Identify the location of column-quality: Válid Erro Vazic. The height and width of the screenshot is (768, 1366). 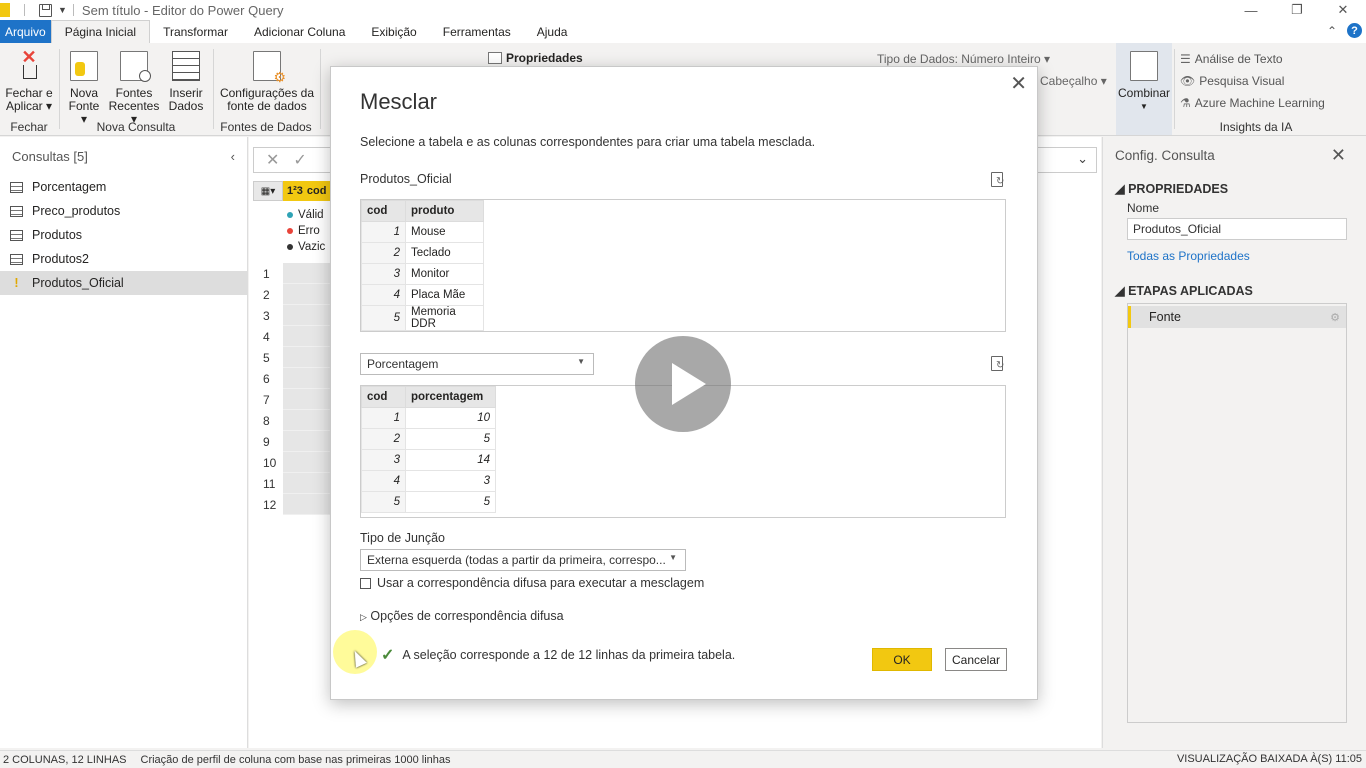
(293, 232).